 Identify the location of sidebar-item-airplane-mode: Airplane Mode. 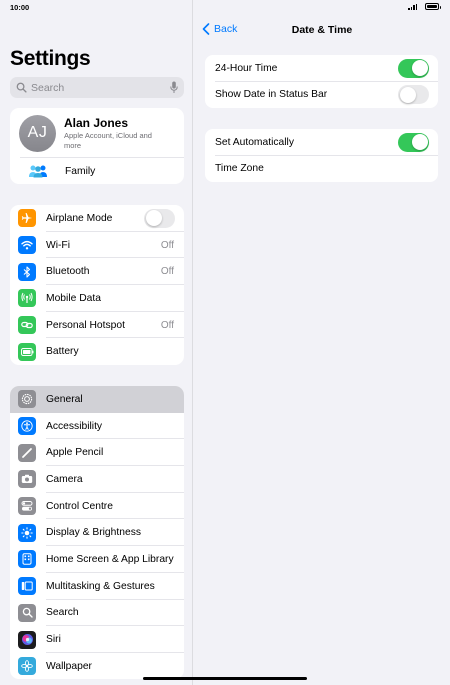
(97, 218).